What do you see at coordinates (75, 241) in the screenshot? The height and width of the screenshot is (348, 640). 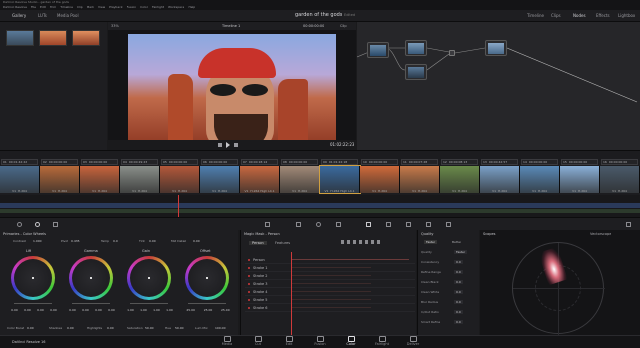 I see `pivot-value: 0.435` at bounding box center [75, 241].